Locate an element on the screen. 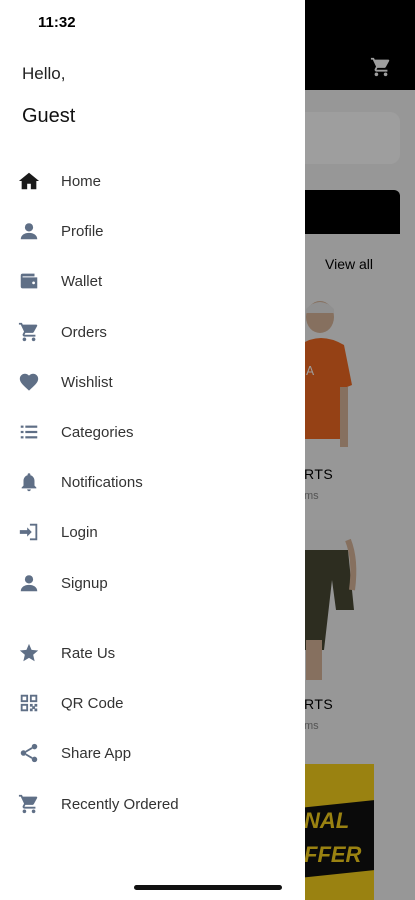  menu-item-login: Login is located at coordinates (152, 532).